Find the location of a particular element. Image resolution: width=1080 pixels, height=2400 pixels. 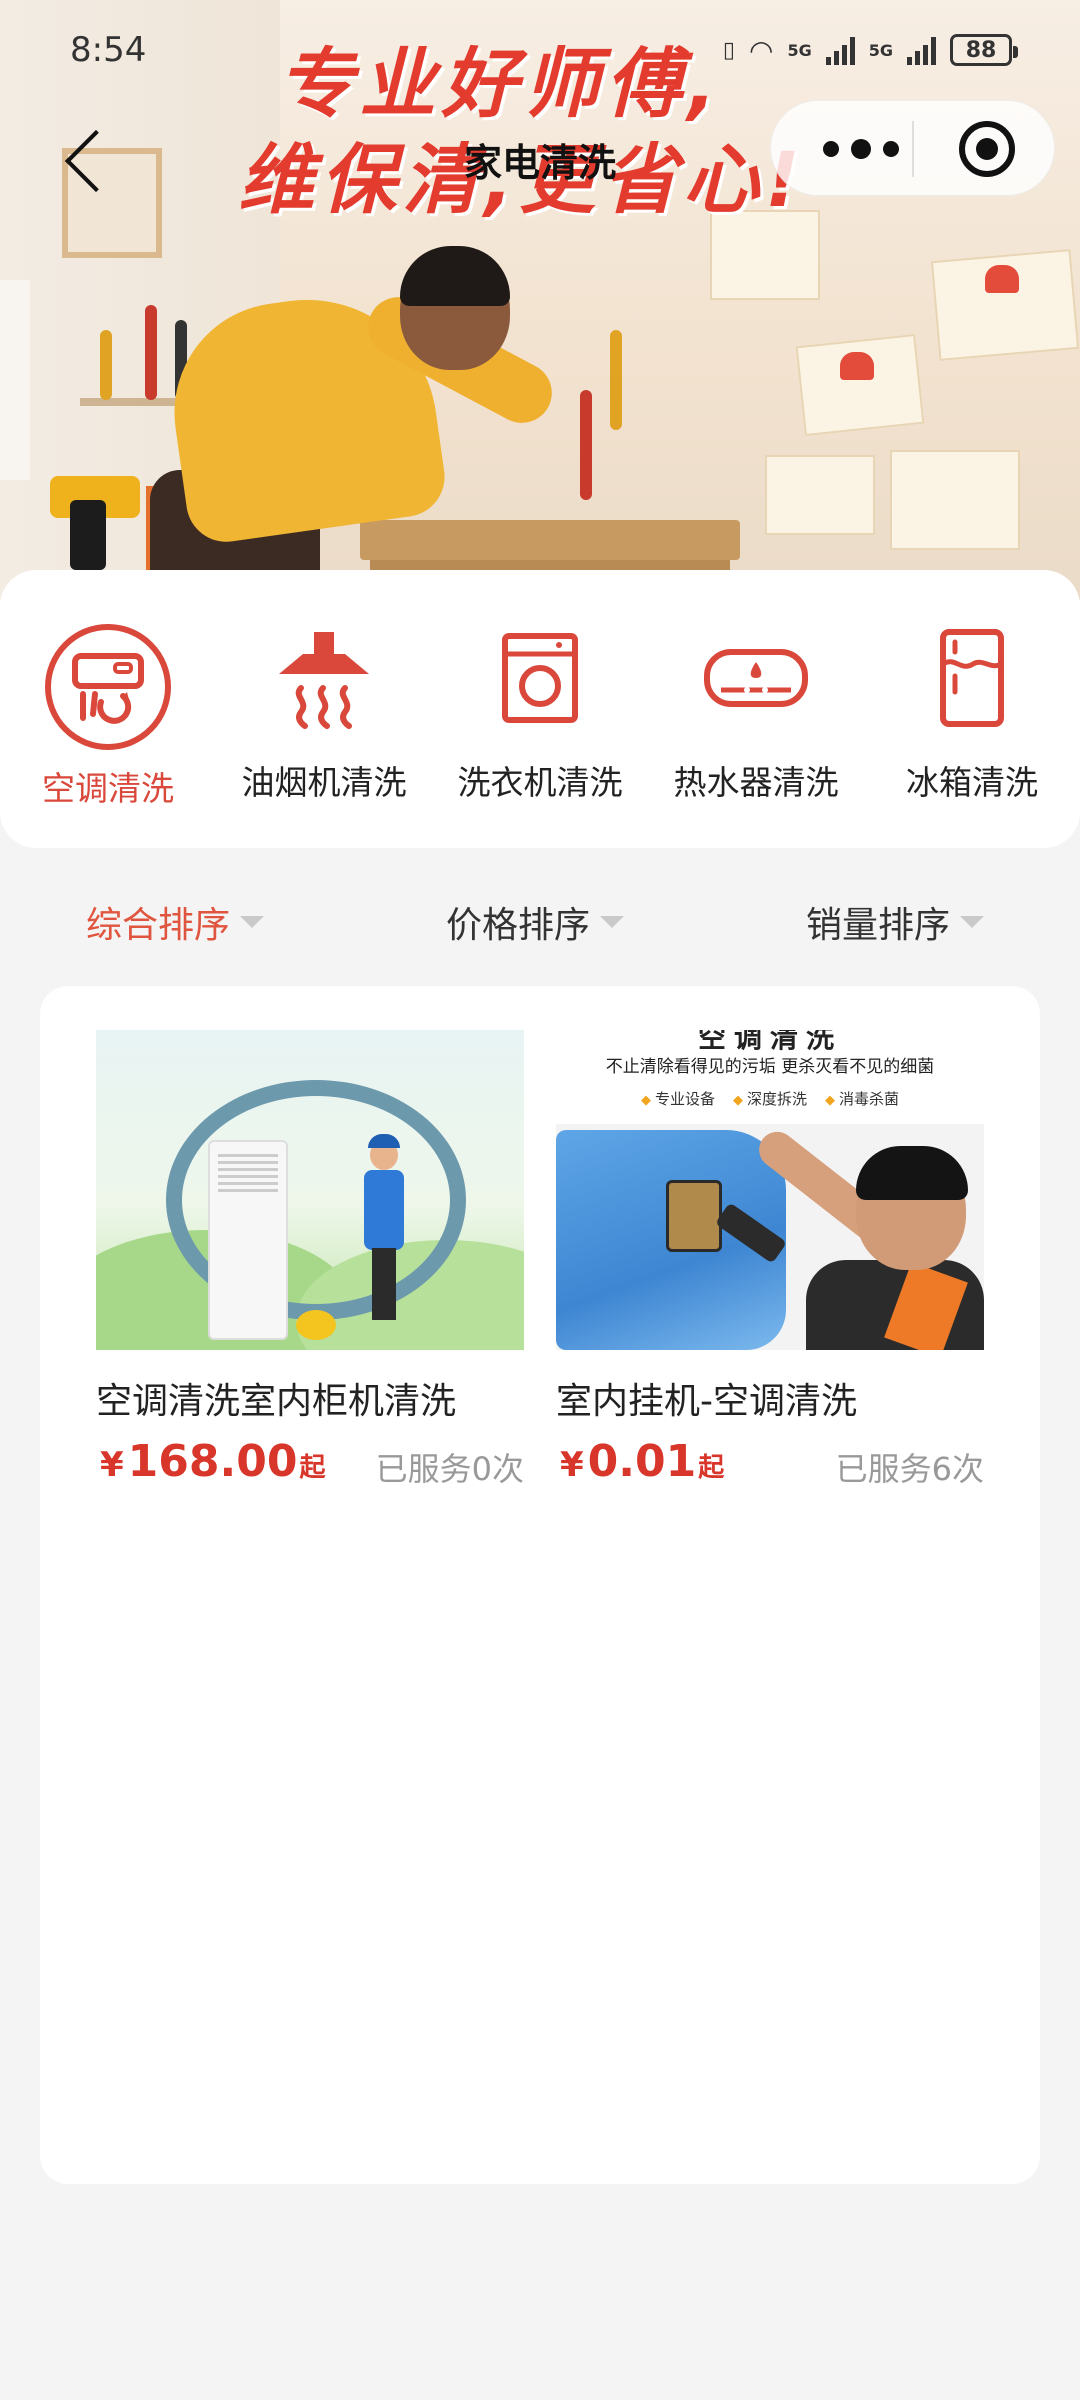

product-image: 空调清洗 不止清除看得见的污垢 更杀灭看不见的细菌 专业设备 深度拆洗 消毒杀菌 is located at coordinates (770, 1190).